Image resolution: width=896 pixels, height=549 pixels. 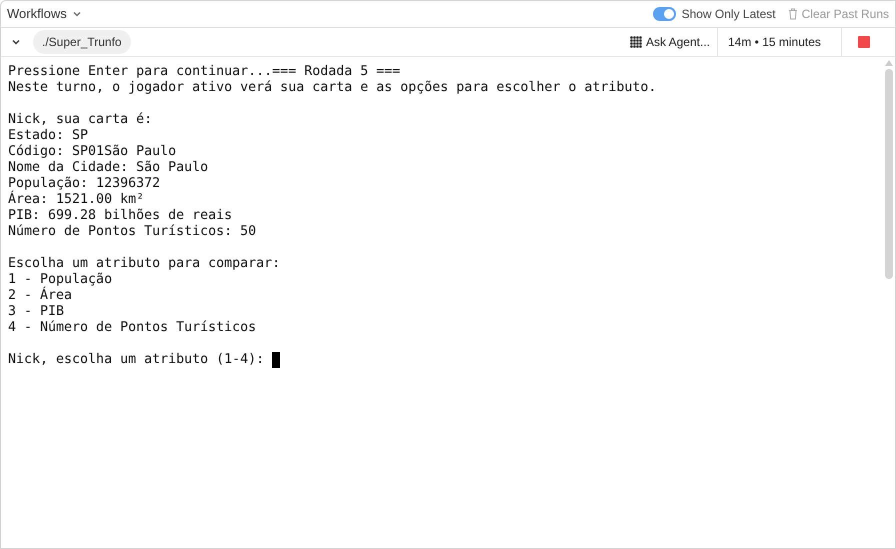 I want to click on trash-icon, so click(x=793, y=14).